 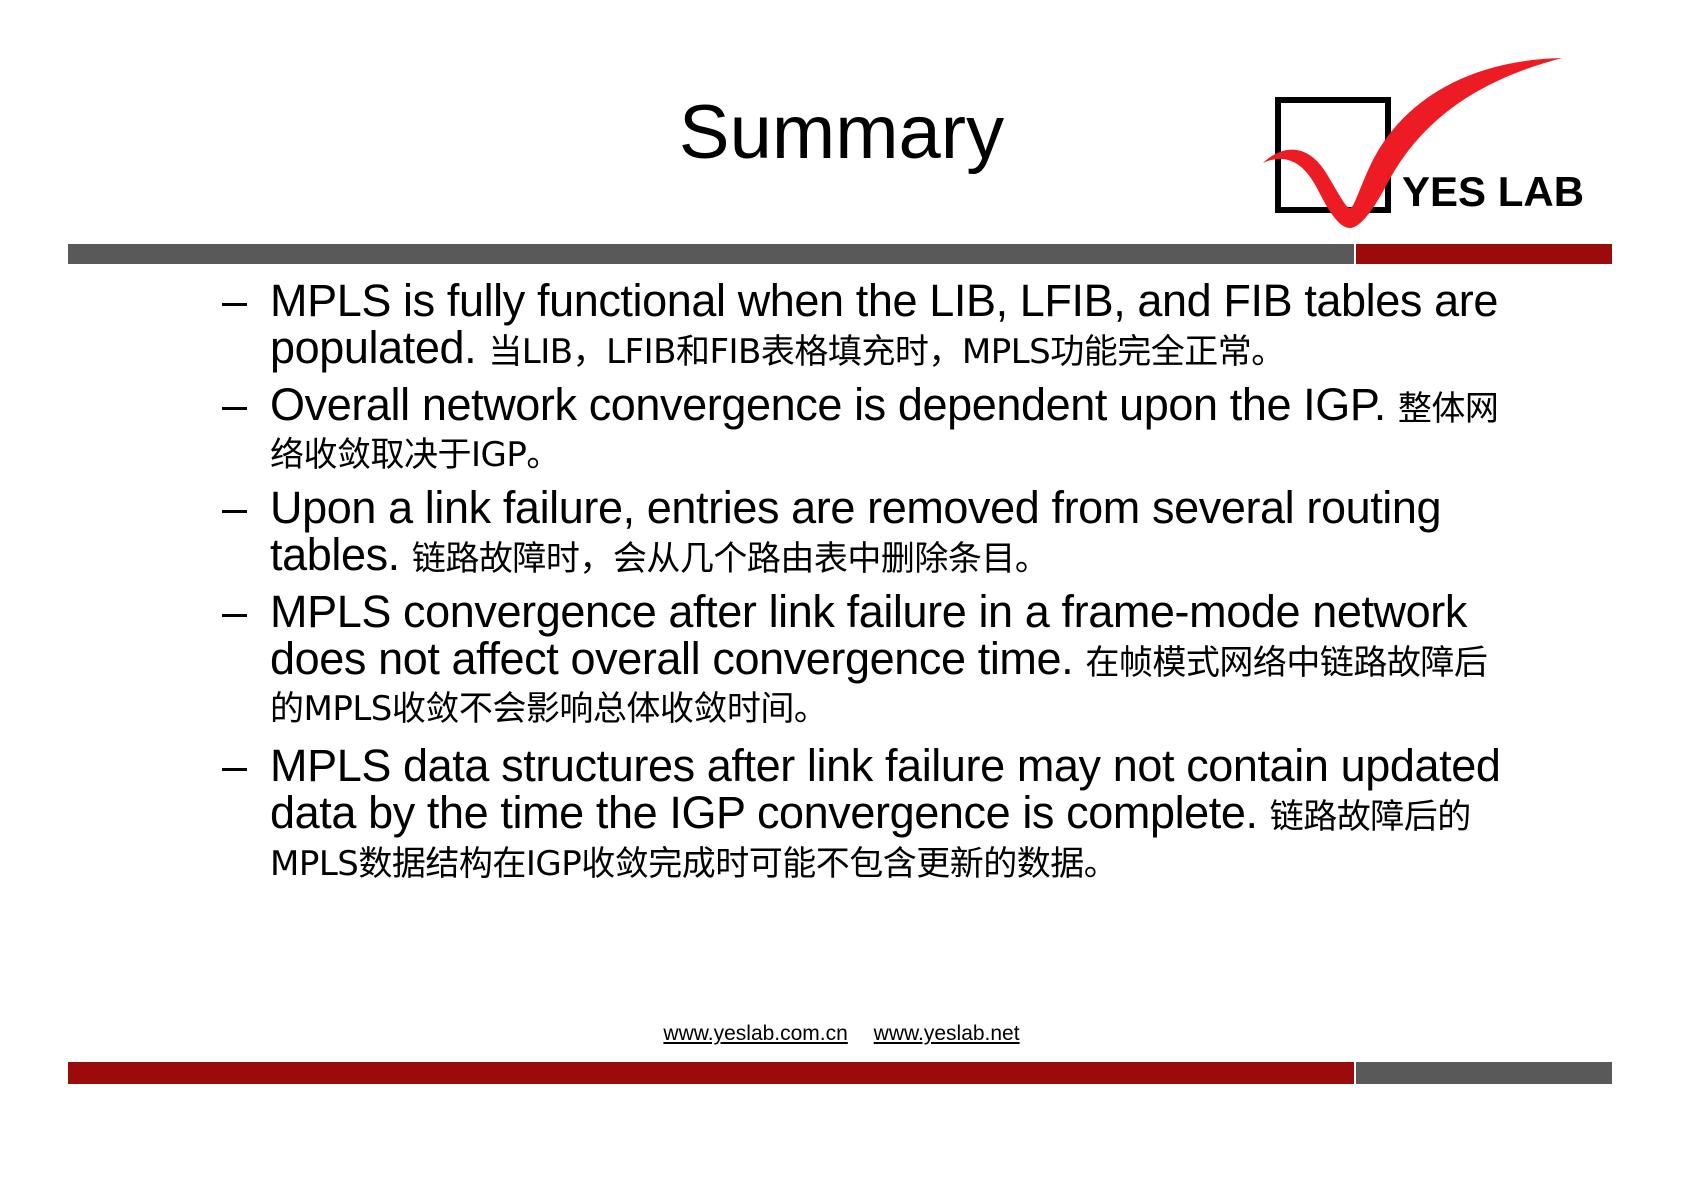 I want to click on yes-lab-logo: YES LAB, so click(x=1437, y=148).